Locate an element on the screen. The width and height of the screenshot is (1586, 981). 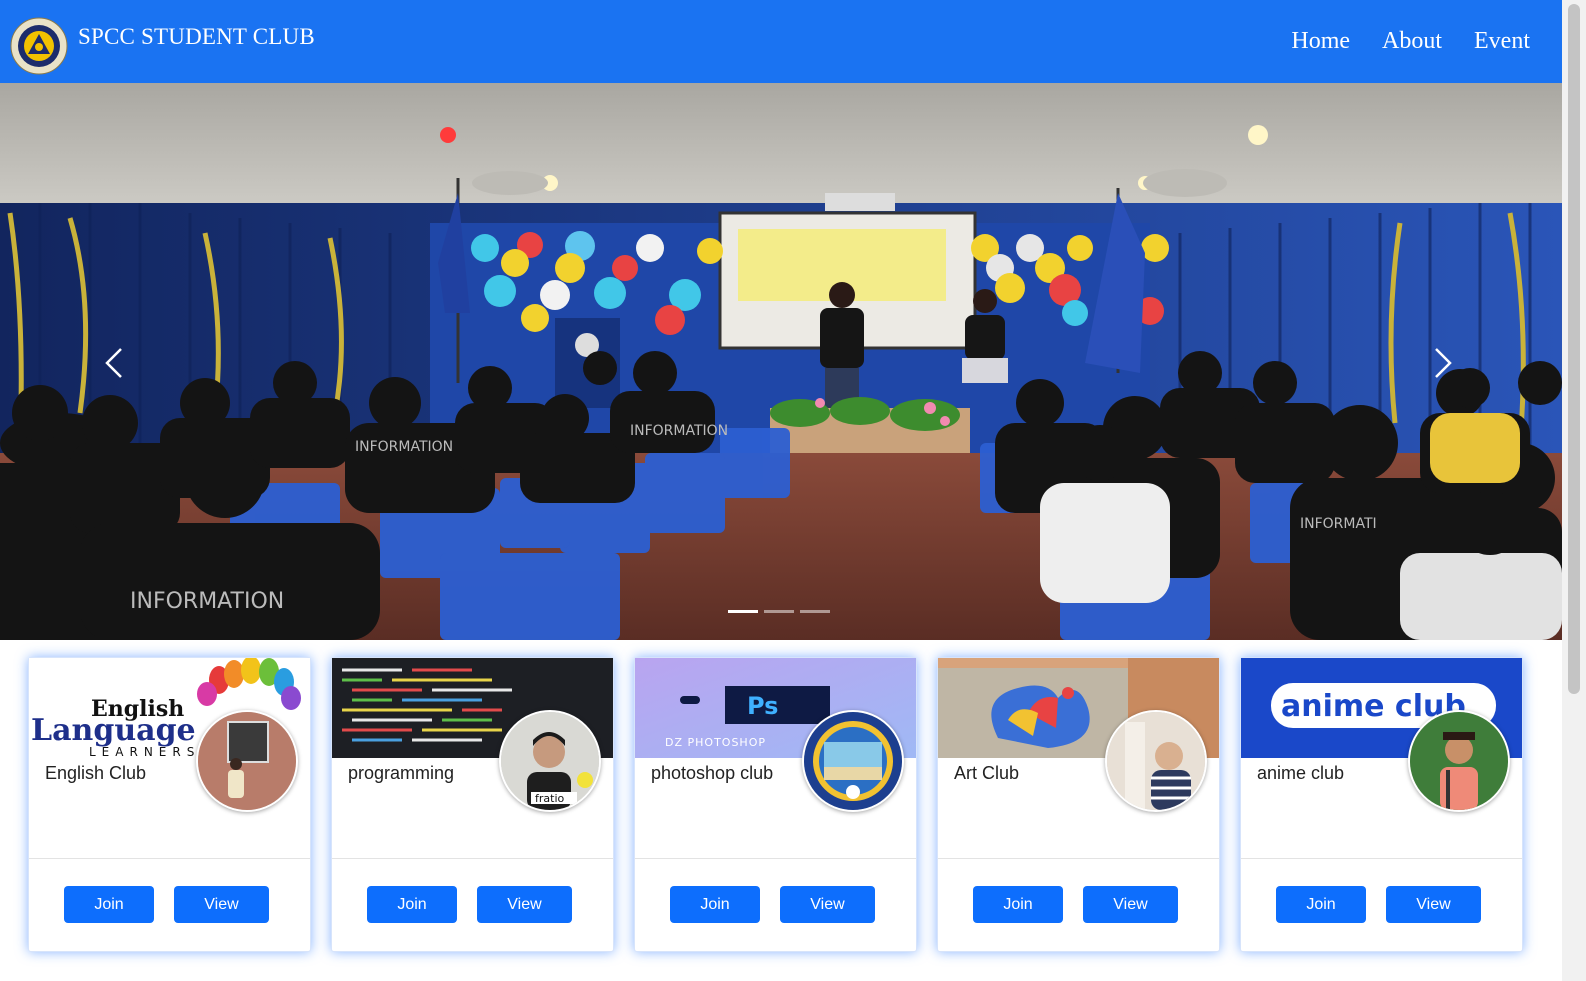
carousel-indicators is located at coordinates (779, 611).